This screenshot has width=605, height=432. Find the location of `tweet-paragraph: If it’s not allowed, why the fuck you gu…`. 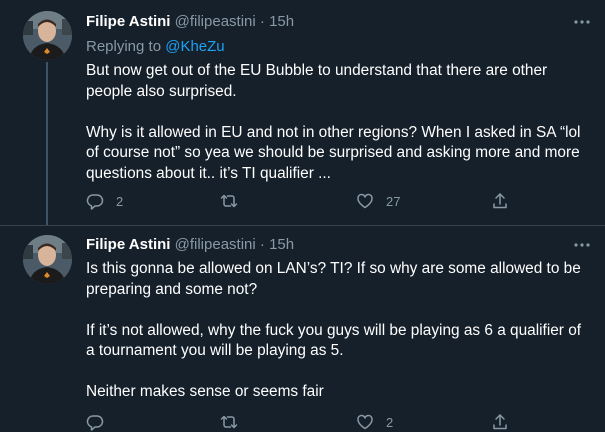

tweet-paragraph: If it’s not allowed, why the fuck you gu… is located at coordinates (334, 340).